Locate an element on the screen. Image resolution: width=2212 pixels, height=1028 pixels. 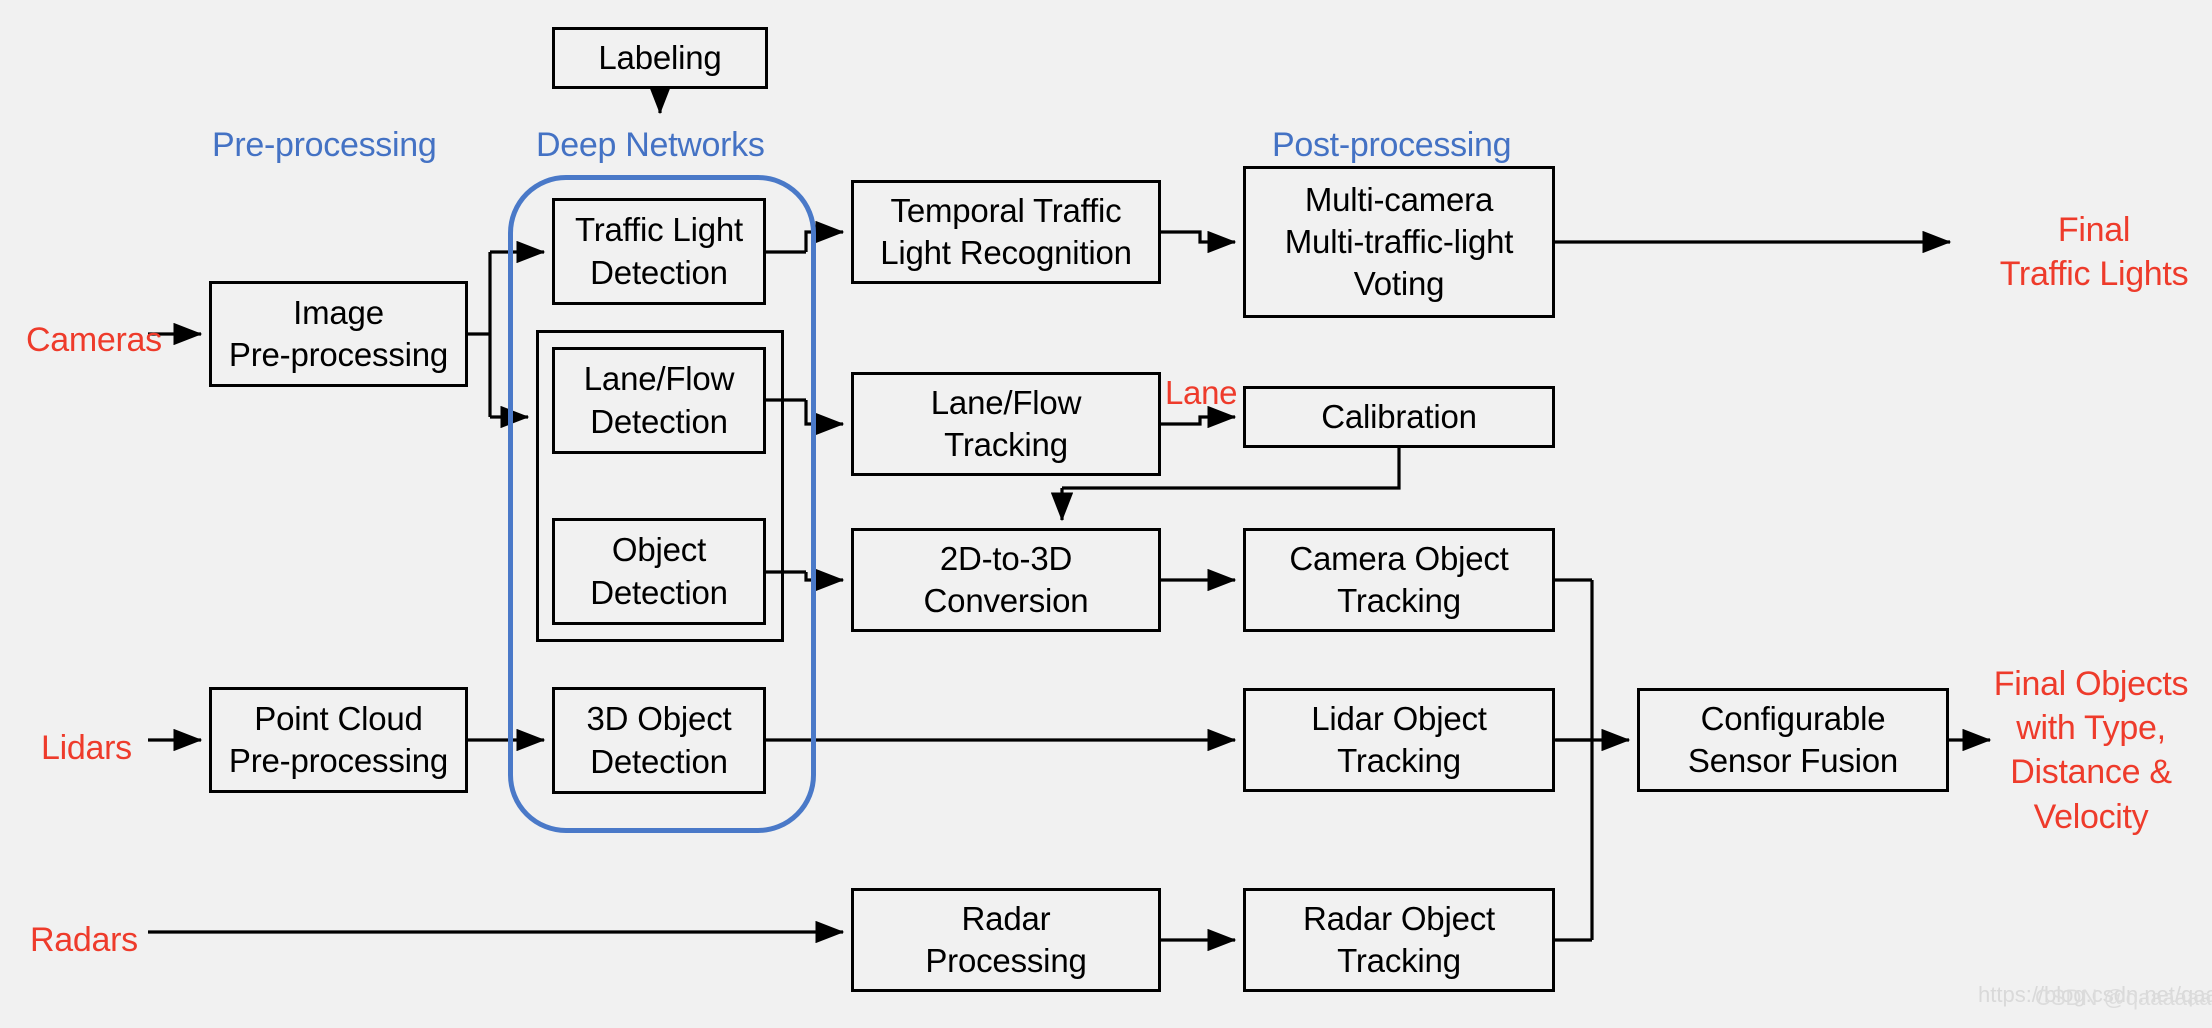
output-label-final-traffic-lights: Final Traffic Lights is located at coordinates (2094, 252).